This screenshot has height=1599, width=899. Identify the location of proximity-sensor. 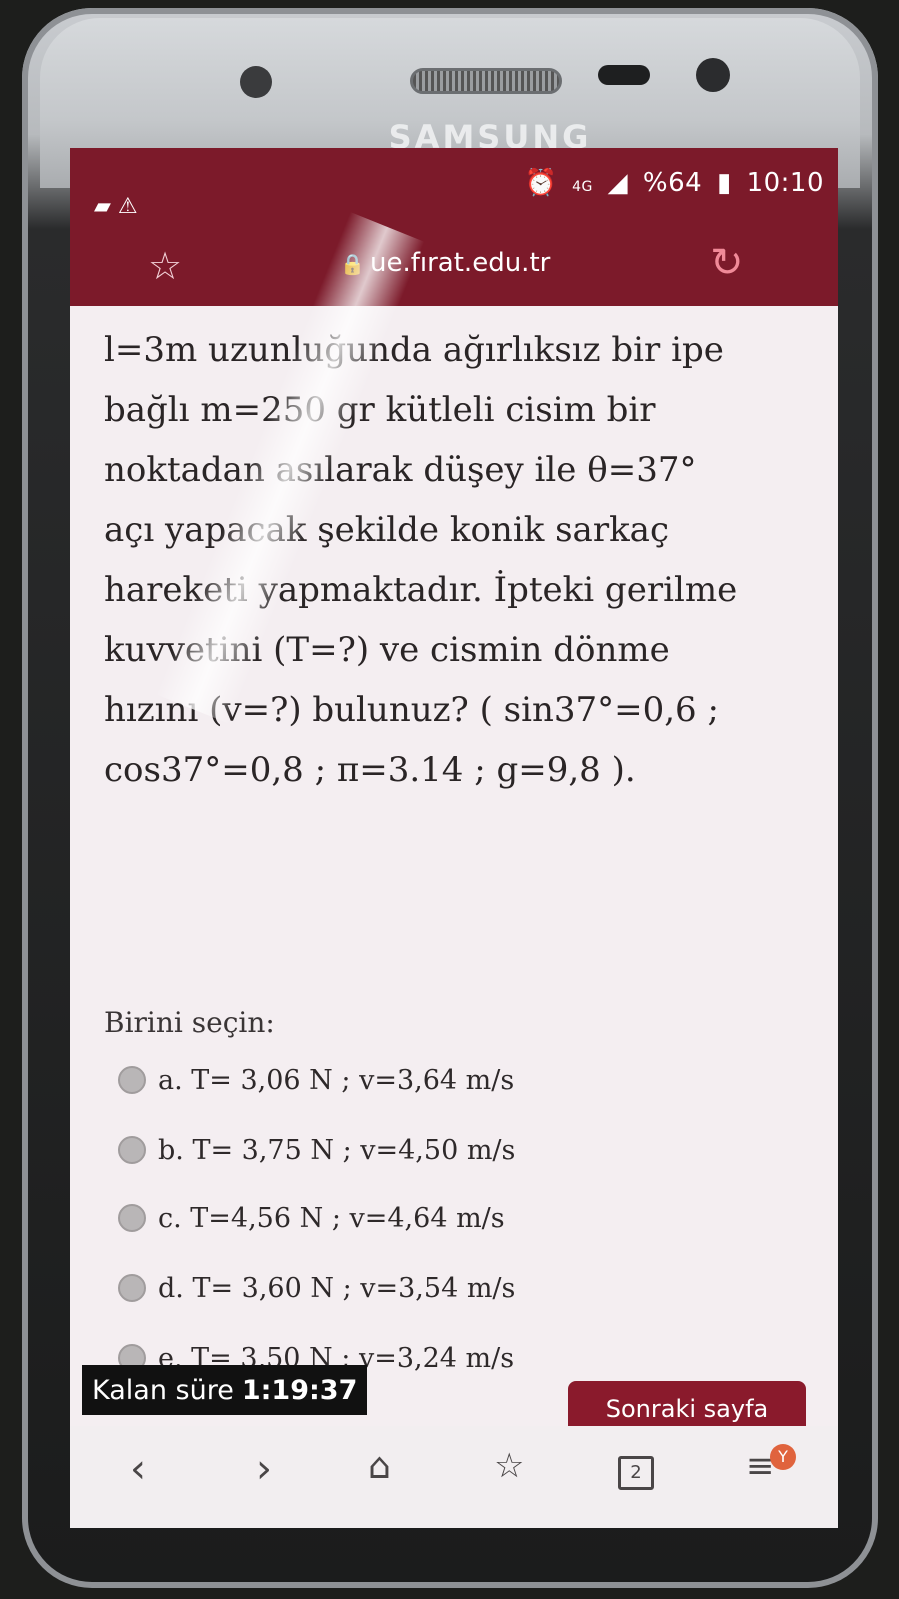
(624, 75).